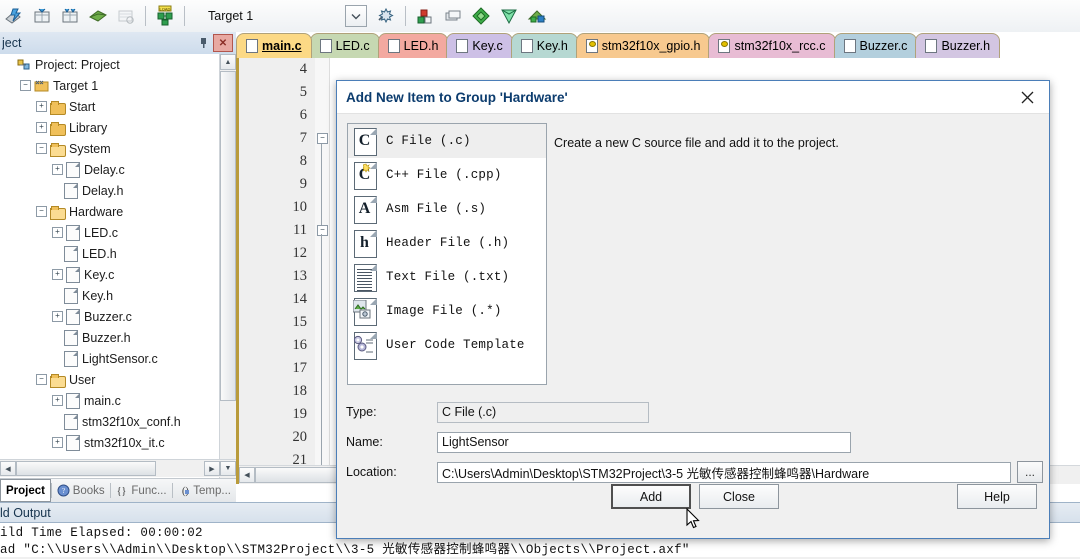  What do you see at coordinates (997, 496) in the screenshot?
I see `help-button: Help` at bounding box center [997, 496].